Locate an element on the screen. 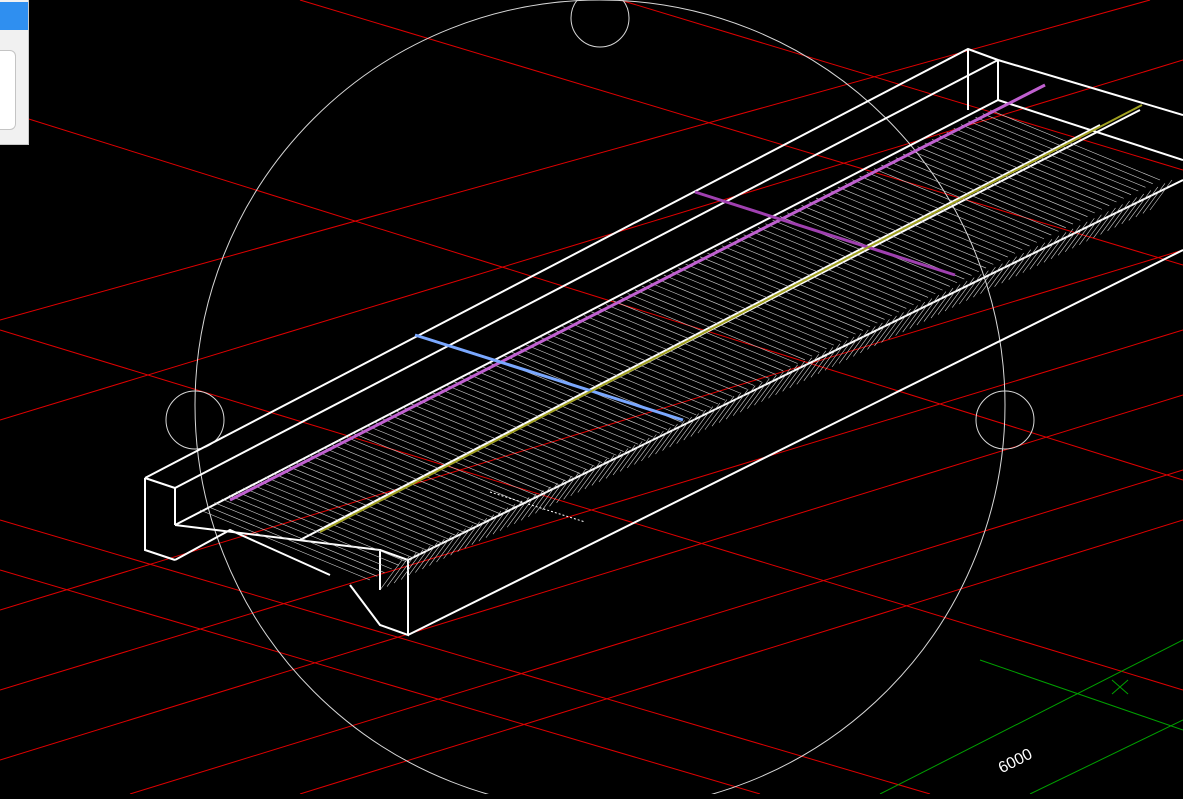  side-panel-header is located at coordinates (14, 16).